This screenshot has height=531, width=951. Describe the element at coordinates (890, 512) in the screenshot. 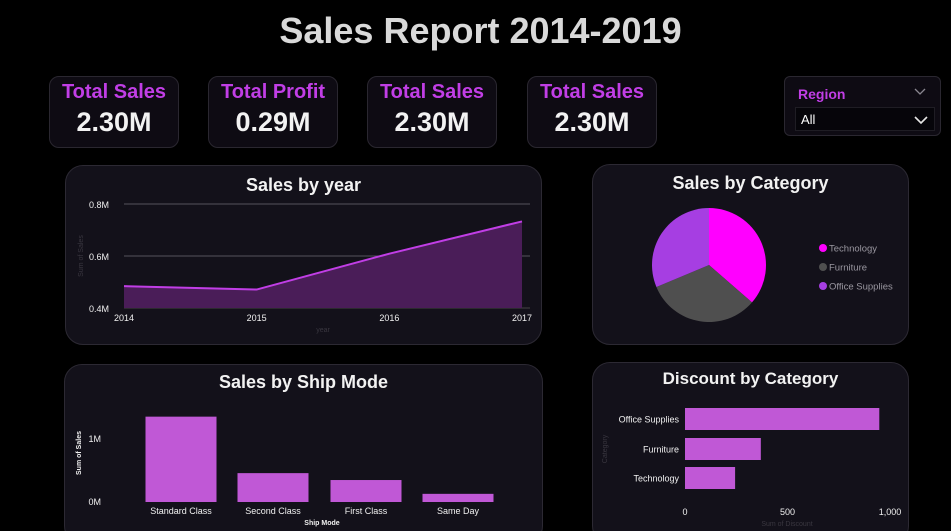

I see `x-tick-label: 1,000` at that location.